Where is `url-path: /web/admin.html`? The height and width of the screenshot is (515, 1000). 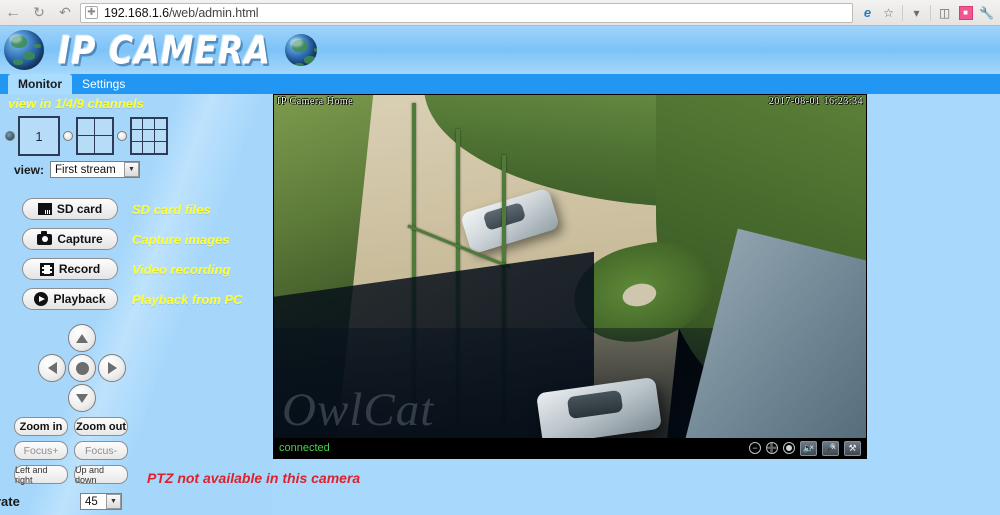 url-path: /web/admin.html is located at coordinates (213, 12).